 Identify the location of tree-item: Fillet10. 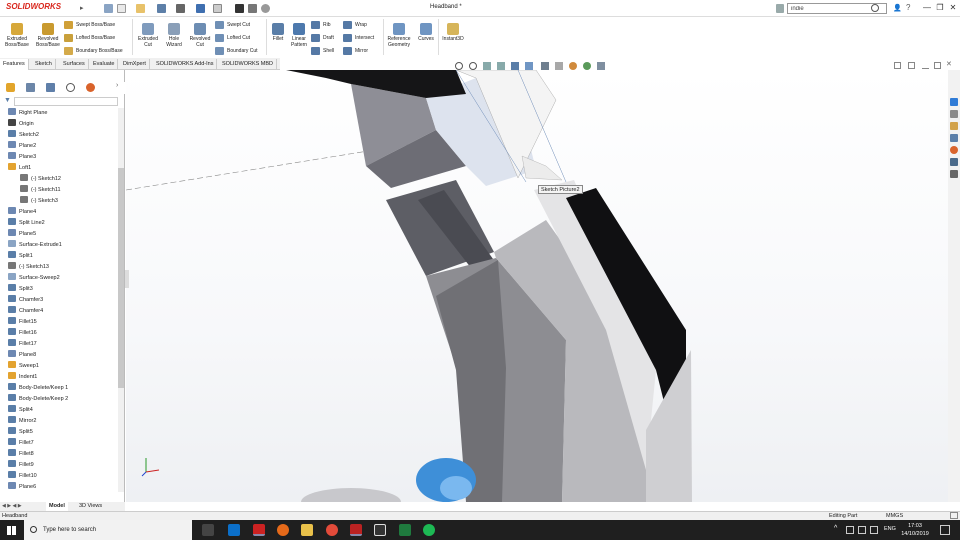
(22, 476).